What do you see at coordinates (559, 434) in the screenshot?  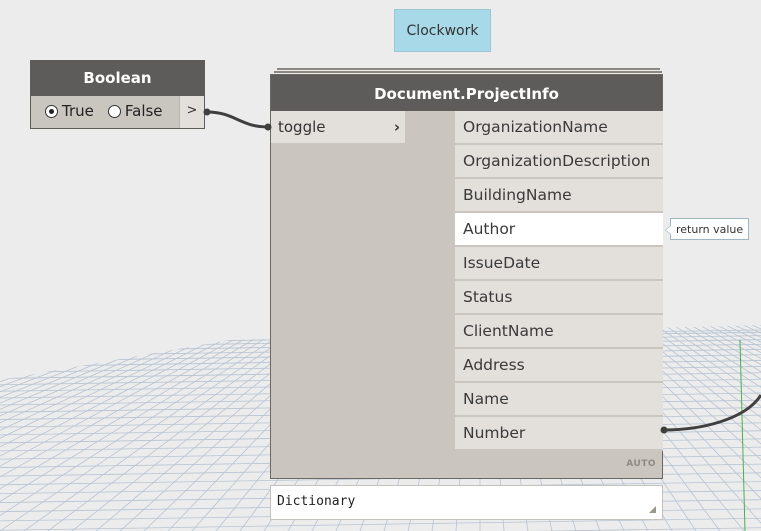 I see `output-port-number: Number` at bounding box center [559, 434].